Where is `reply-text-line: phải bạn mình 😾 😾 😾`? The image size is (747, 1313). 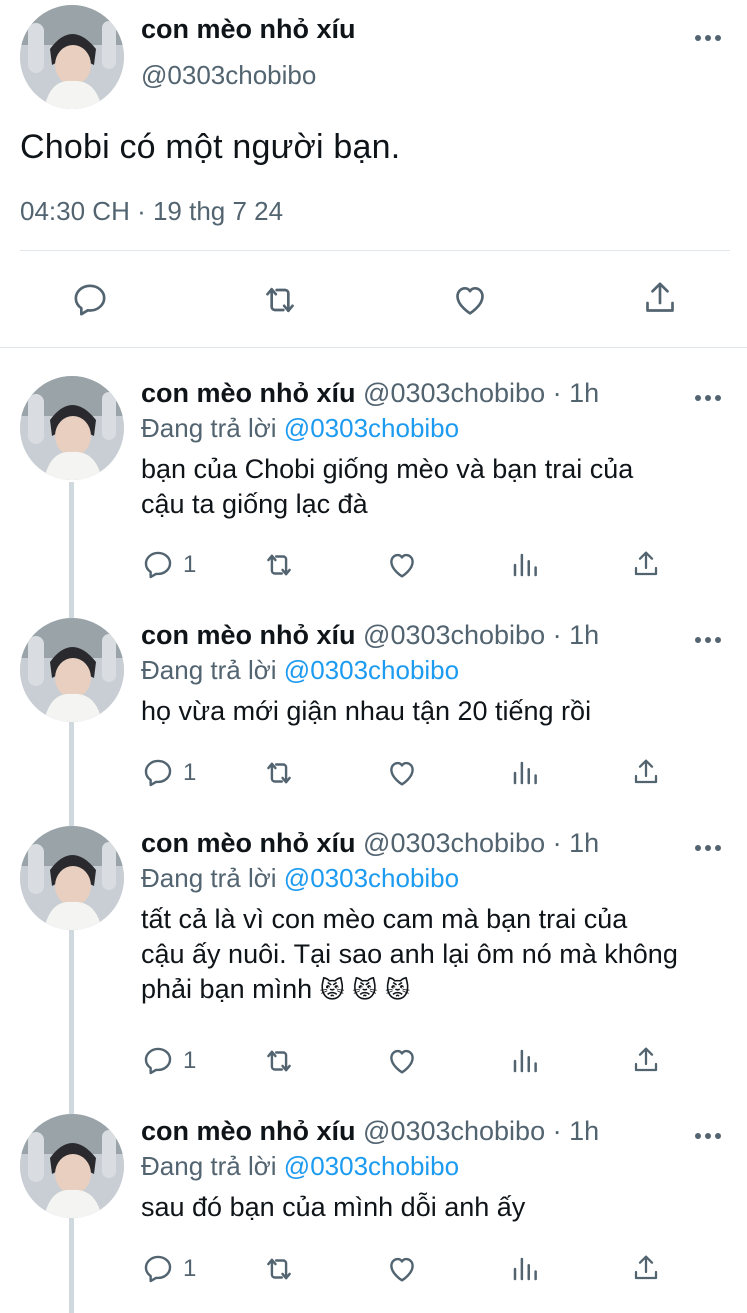 reply-text-line: phải bạn mình 😾 😾 😾 is located at coordinates (275, 989).